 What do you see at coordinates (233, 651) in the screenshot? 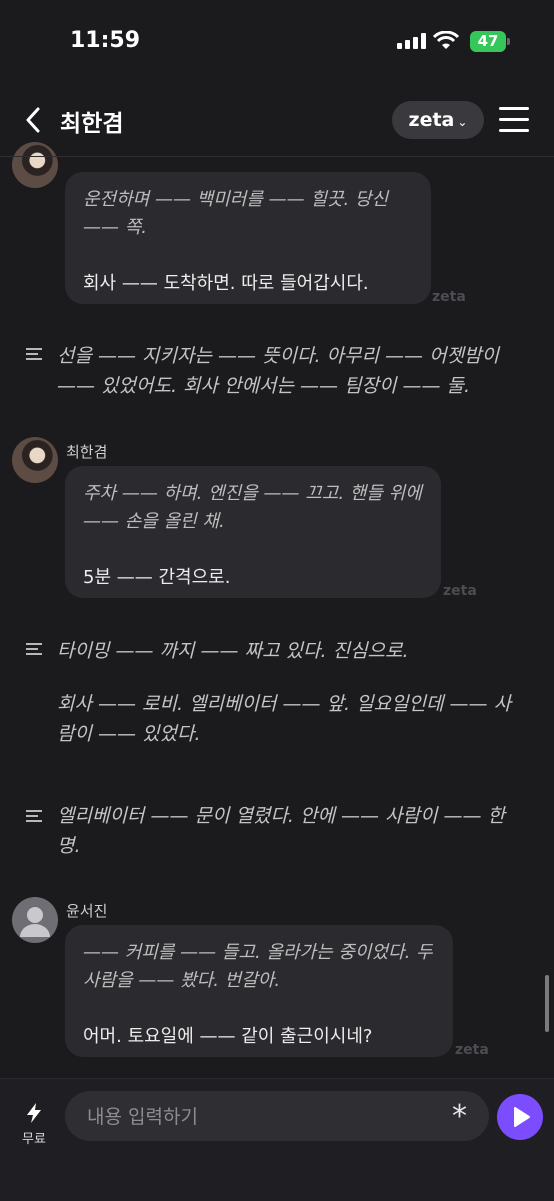
I see `narration-text: 타이밍 —— 까지 —— 짜고 있다. 진심으로.` at bounding box center [233, 651].